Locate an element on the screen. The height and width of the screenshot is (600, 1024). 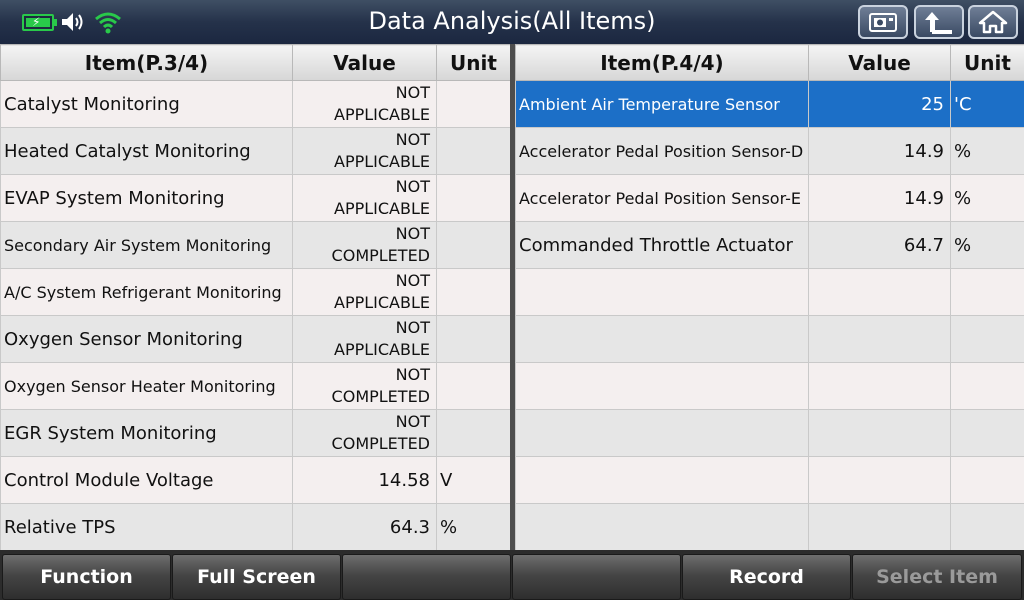
table-row: EGR System Monitoring NOT COMPLETED is located at coordinates (255, 433).